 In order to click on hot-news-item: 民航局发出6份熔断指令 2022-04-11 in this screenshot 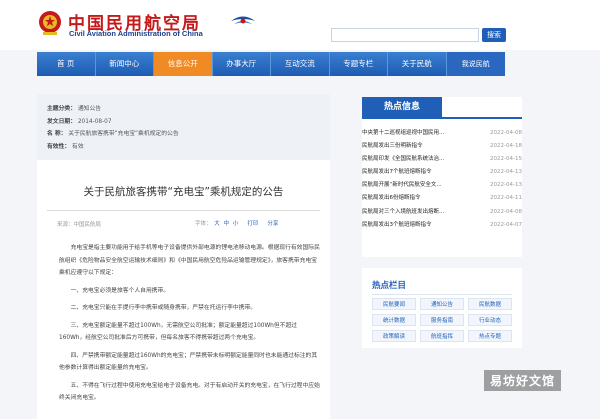, I will do `click(442, 198)`.